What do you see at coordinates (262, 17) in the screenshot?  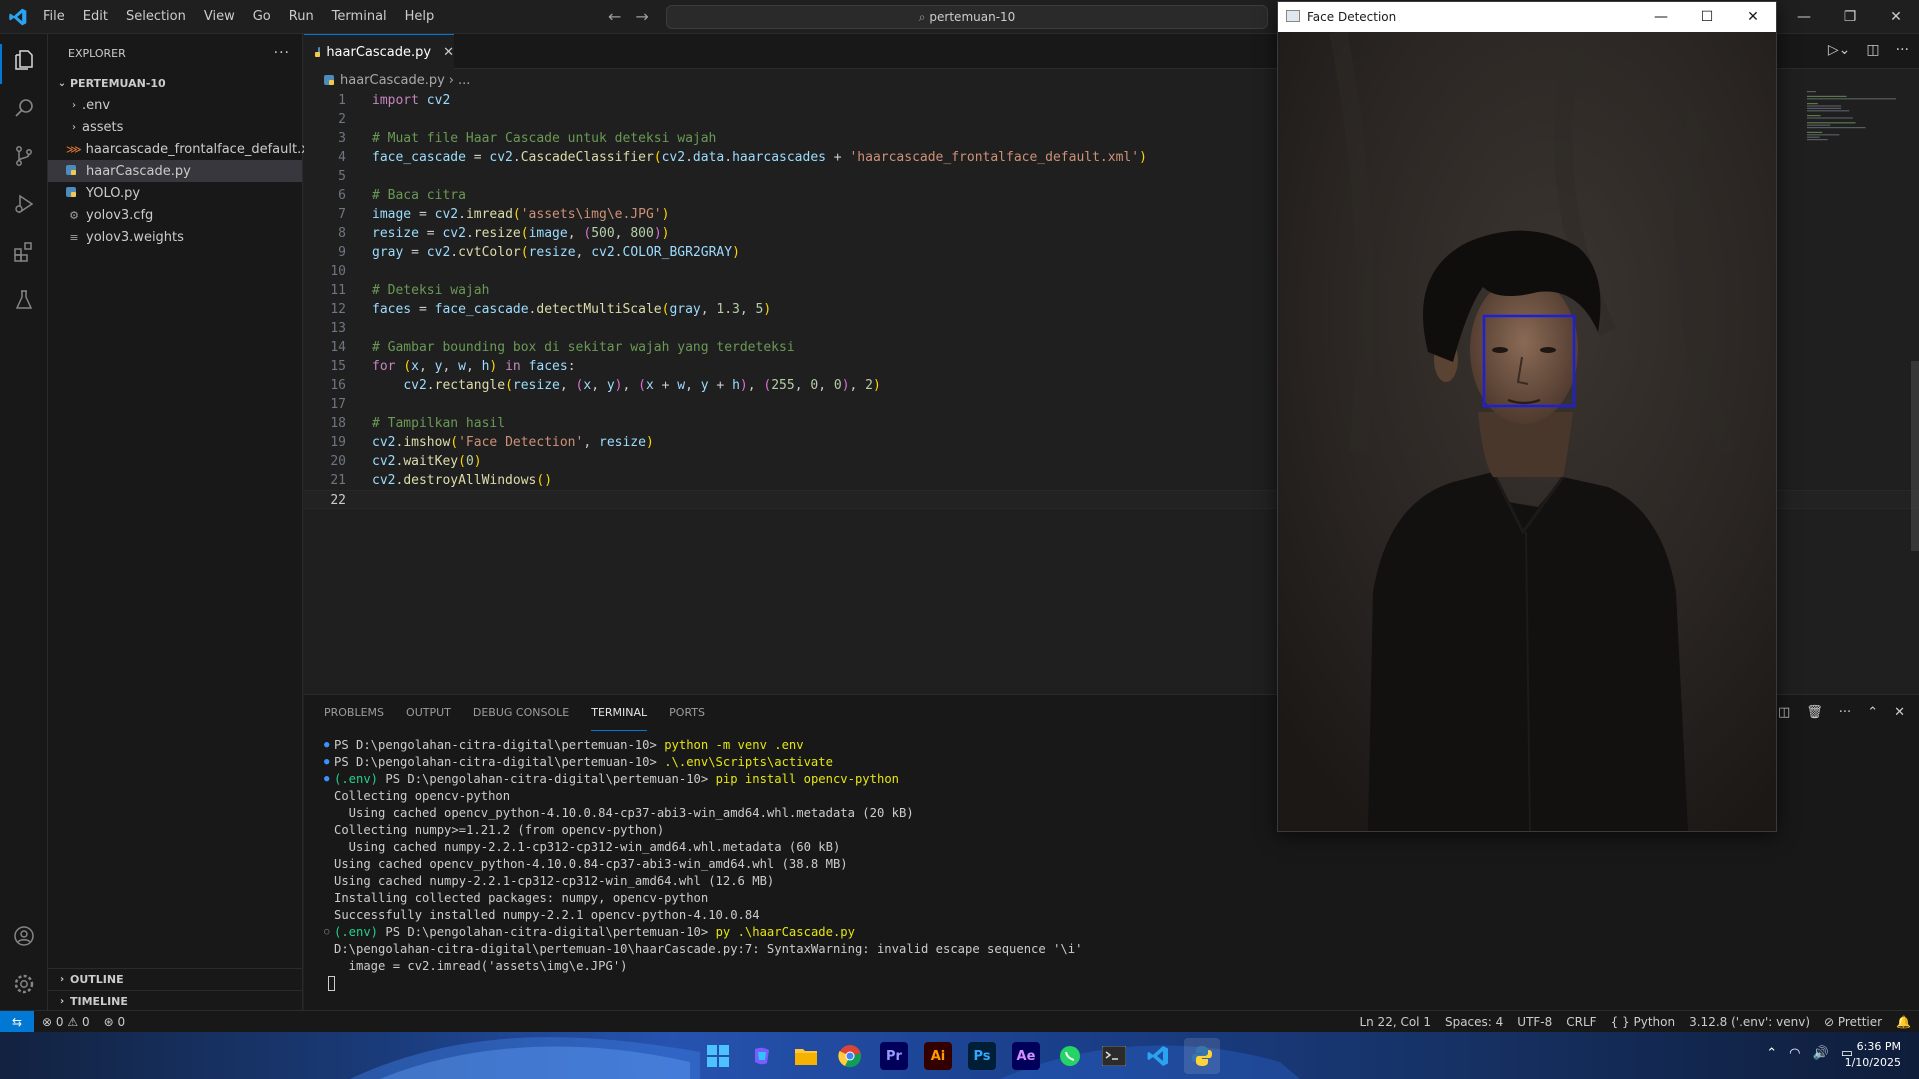 I see `menu-go: Go` at bounding box center [262, 17].